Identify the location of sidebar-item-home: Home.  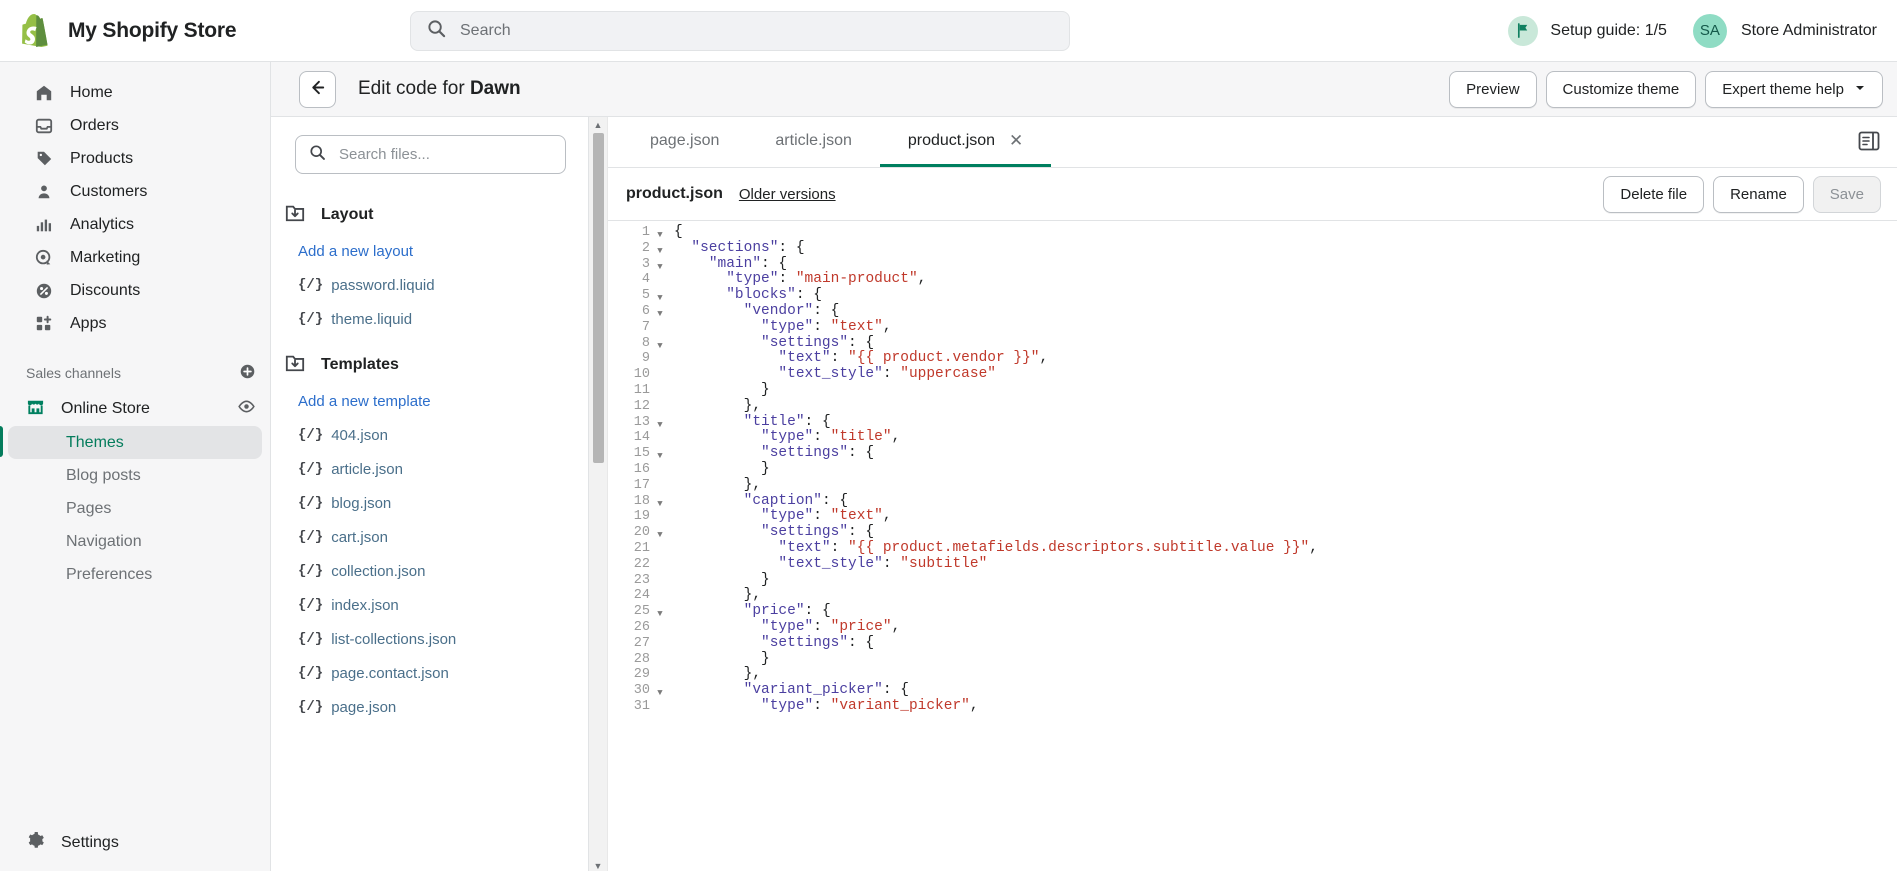
(135, 92).